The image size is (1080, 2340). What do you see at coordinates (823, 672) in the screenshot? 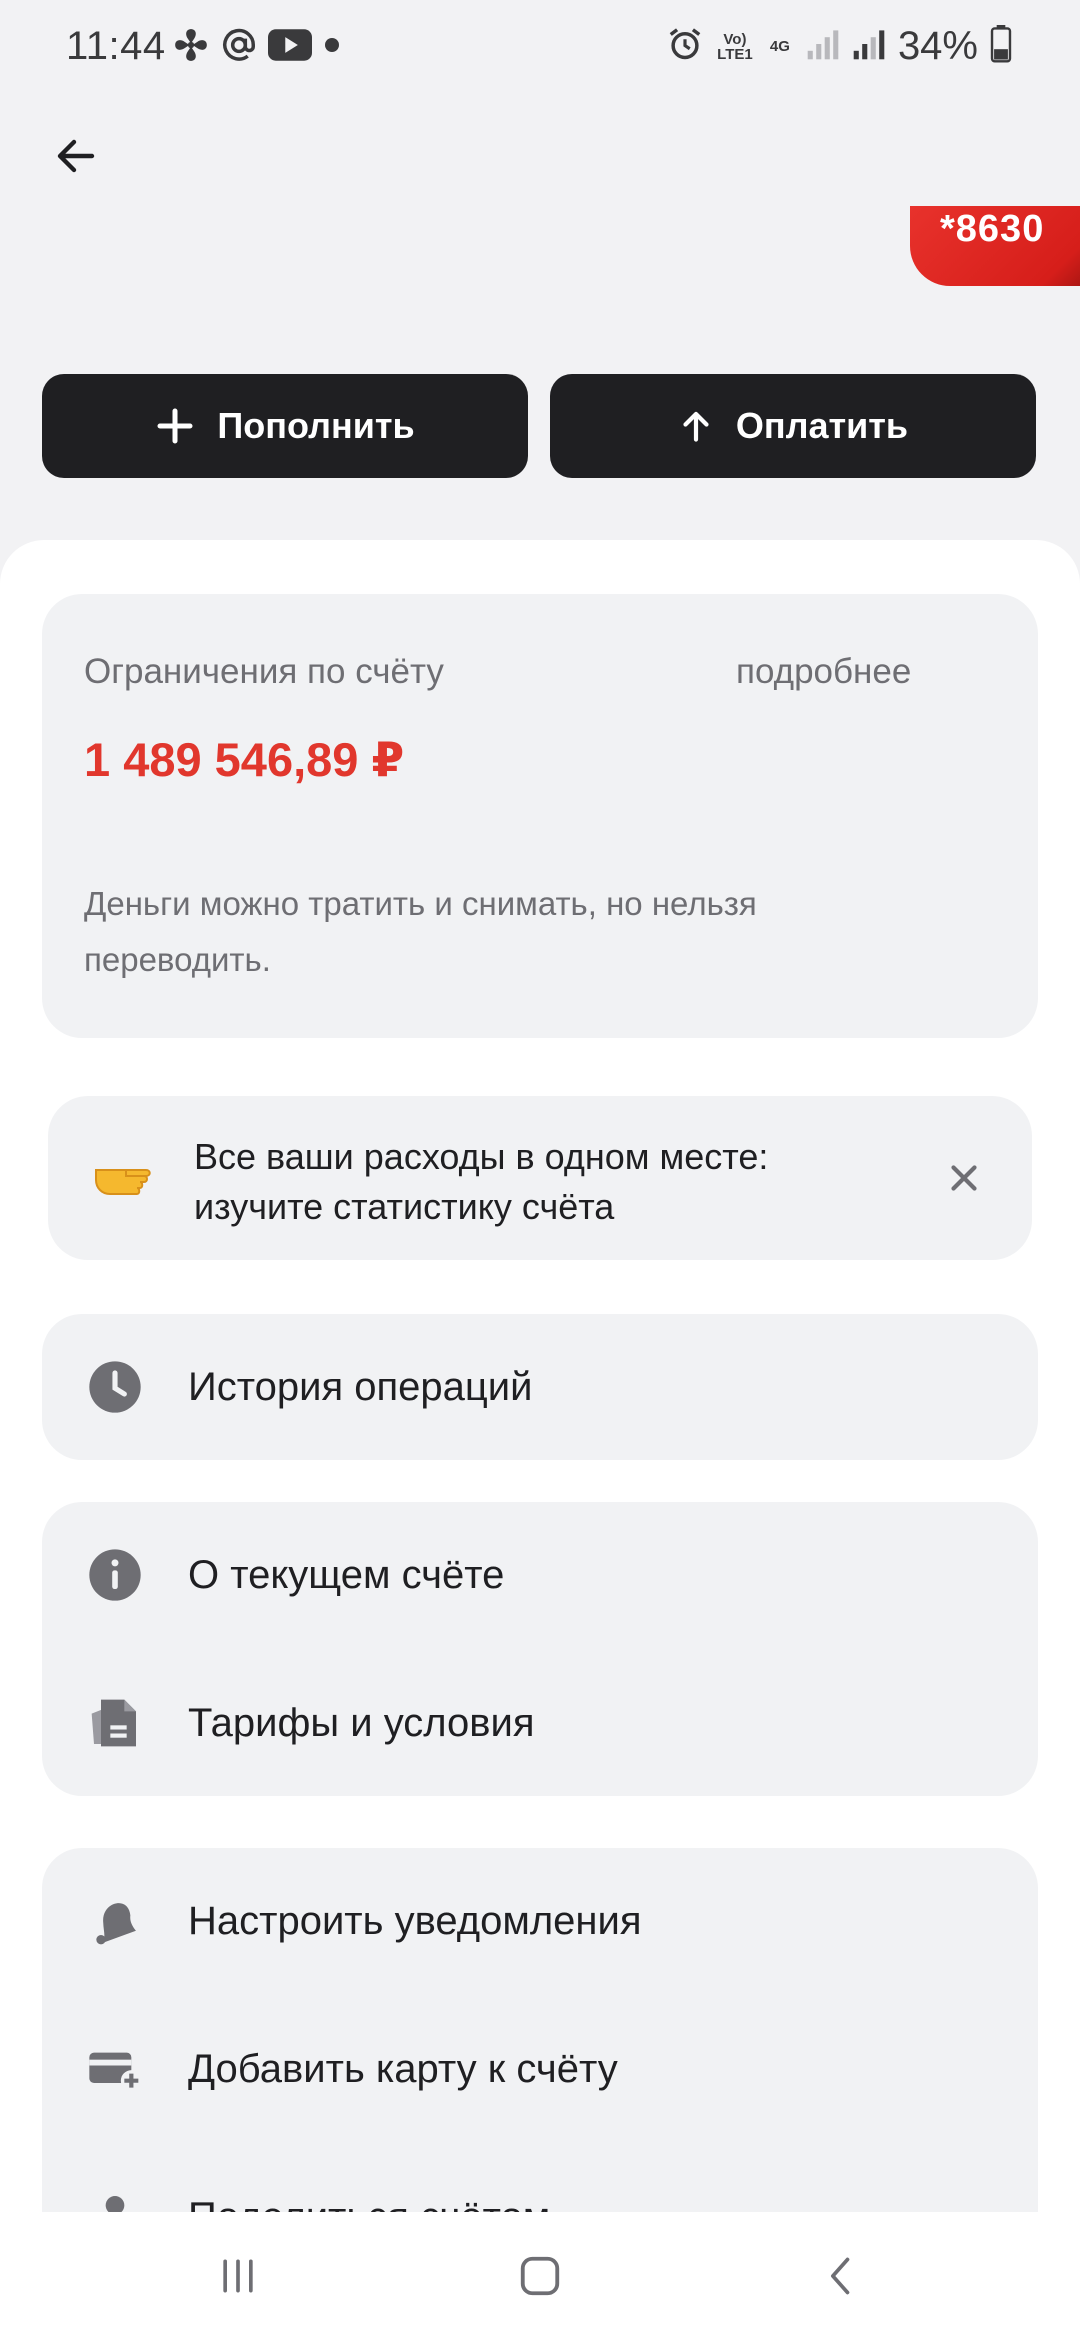
I see `limits-more-link: подробнее` at bounding box center [823, 672].